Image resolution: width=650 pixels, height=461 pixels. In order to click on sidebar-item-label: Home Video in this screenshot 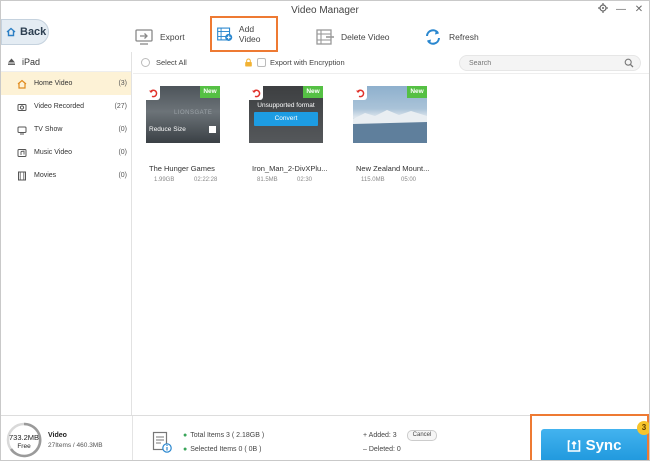, I will do `click(53, 83)`.